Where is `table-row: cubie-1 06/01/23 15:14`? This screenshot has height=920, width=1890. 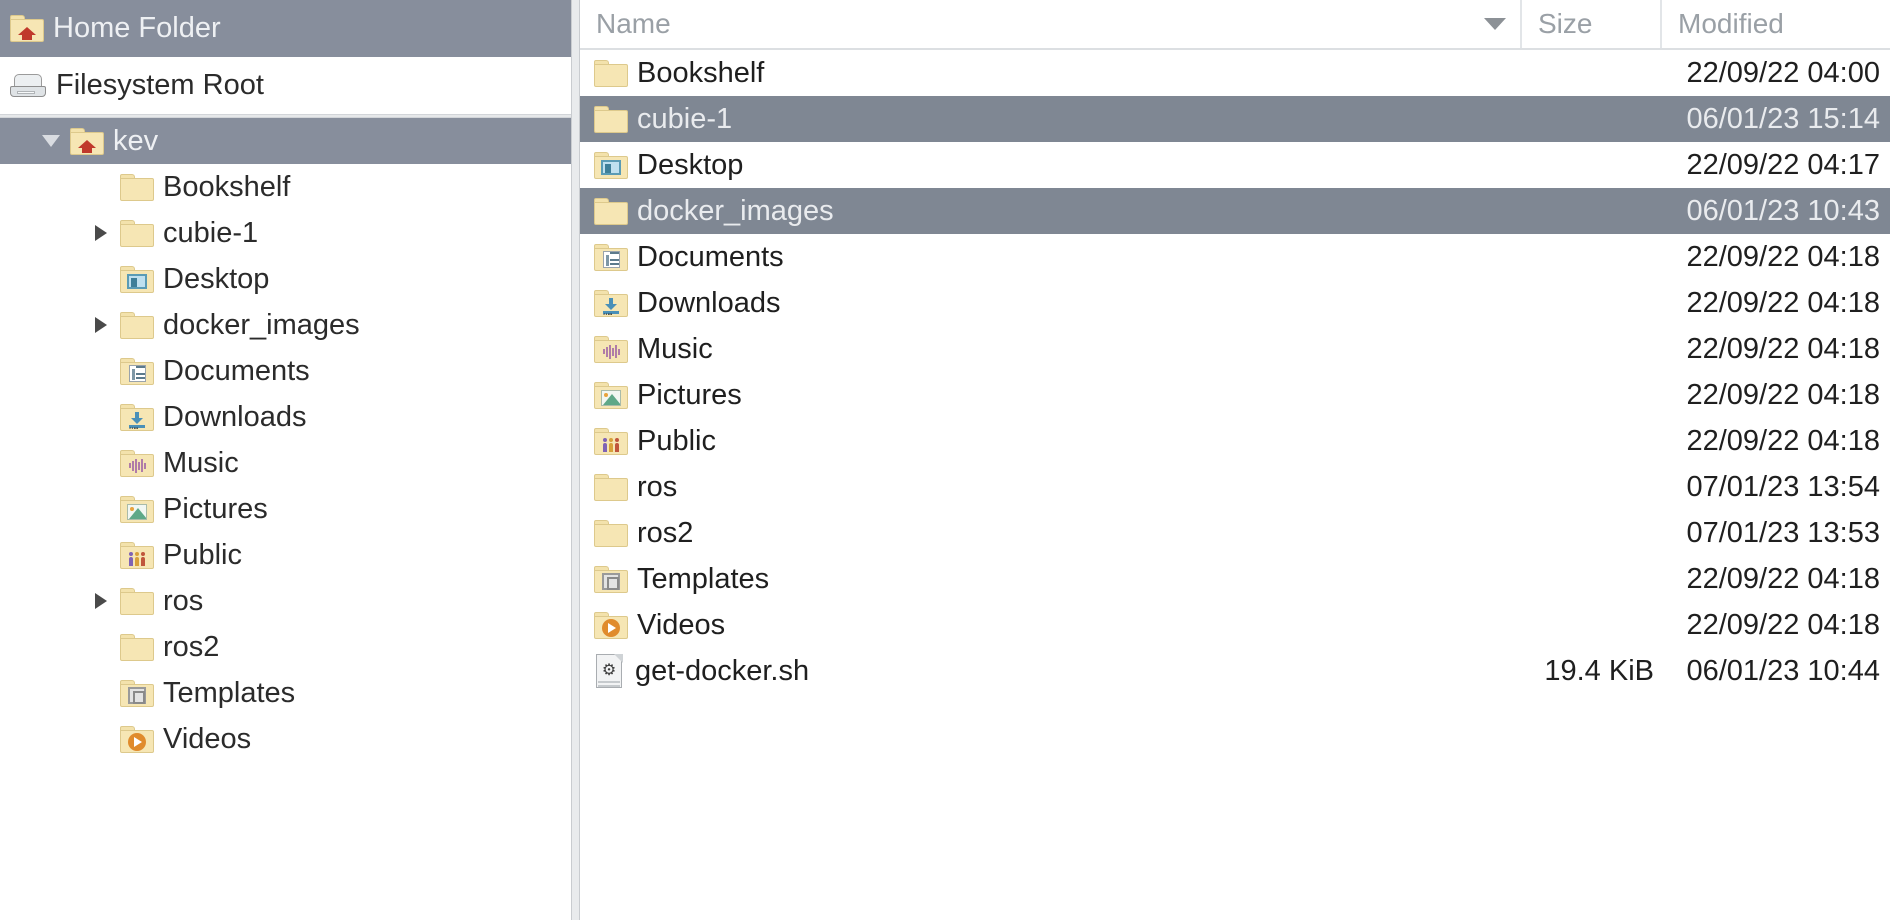
table-row: cubie-1 06/01/23 15:14 is located at coordinates (1235, 119).